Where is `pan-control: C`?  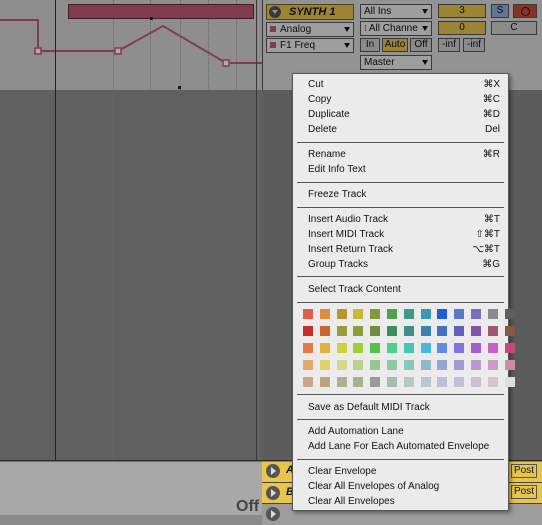 pan-control: C is located at coordinates (514, 28).